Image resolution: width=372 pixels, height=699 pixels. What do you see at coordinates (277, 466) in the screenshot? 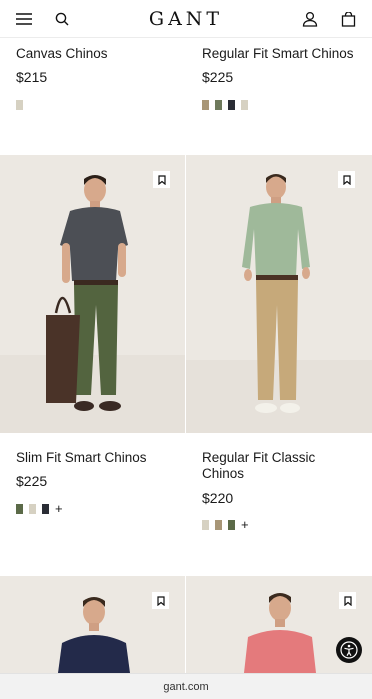
I see `product-title: Regular Fit Classic Chinos` at bounding box center [277, 466].